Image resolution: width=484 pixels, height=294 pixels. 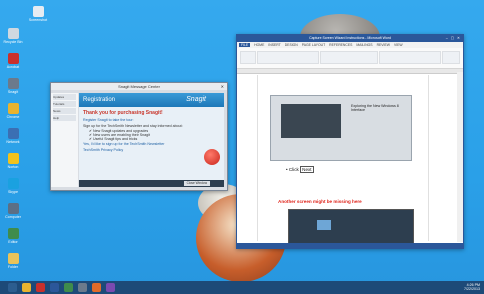 I want to click on ribbon-tab: REFERENCES, so click(x=340, y=45).